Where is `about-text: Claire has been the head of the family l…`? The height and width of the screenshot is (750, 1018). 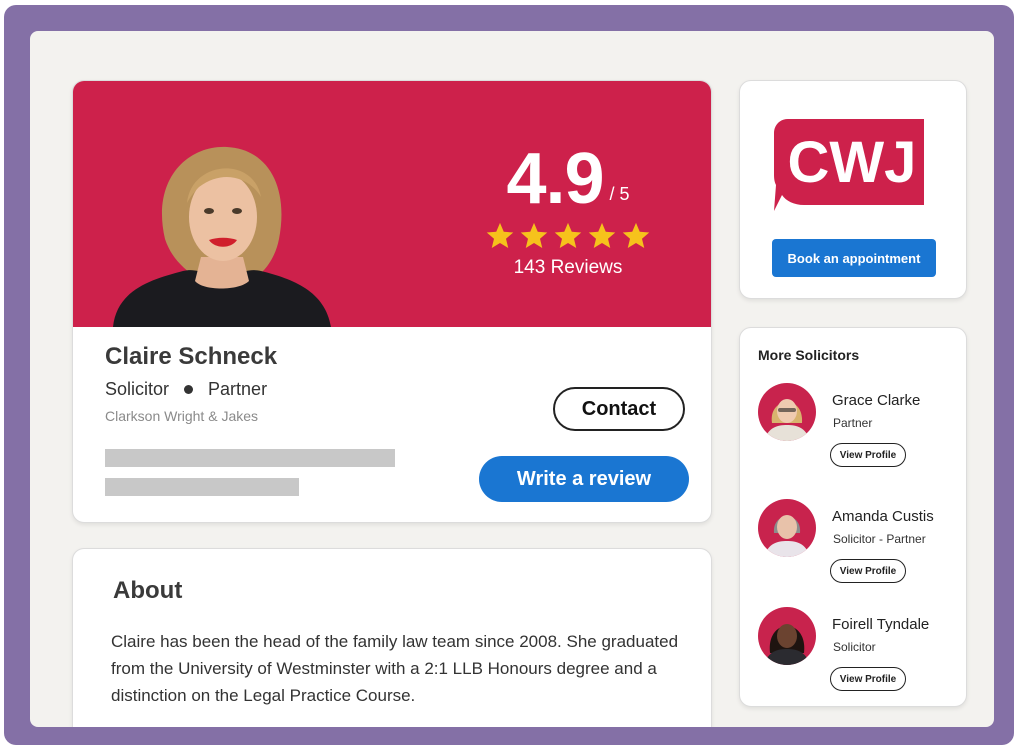 about-text: Claire has been the head of the family l… is located at coordinates (395, 668).